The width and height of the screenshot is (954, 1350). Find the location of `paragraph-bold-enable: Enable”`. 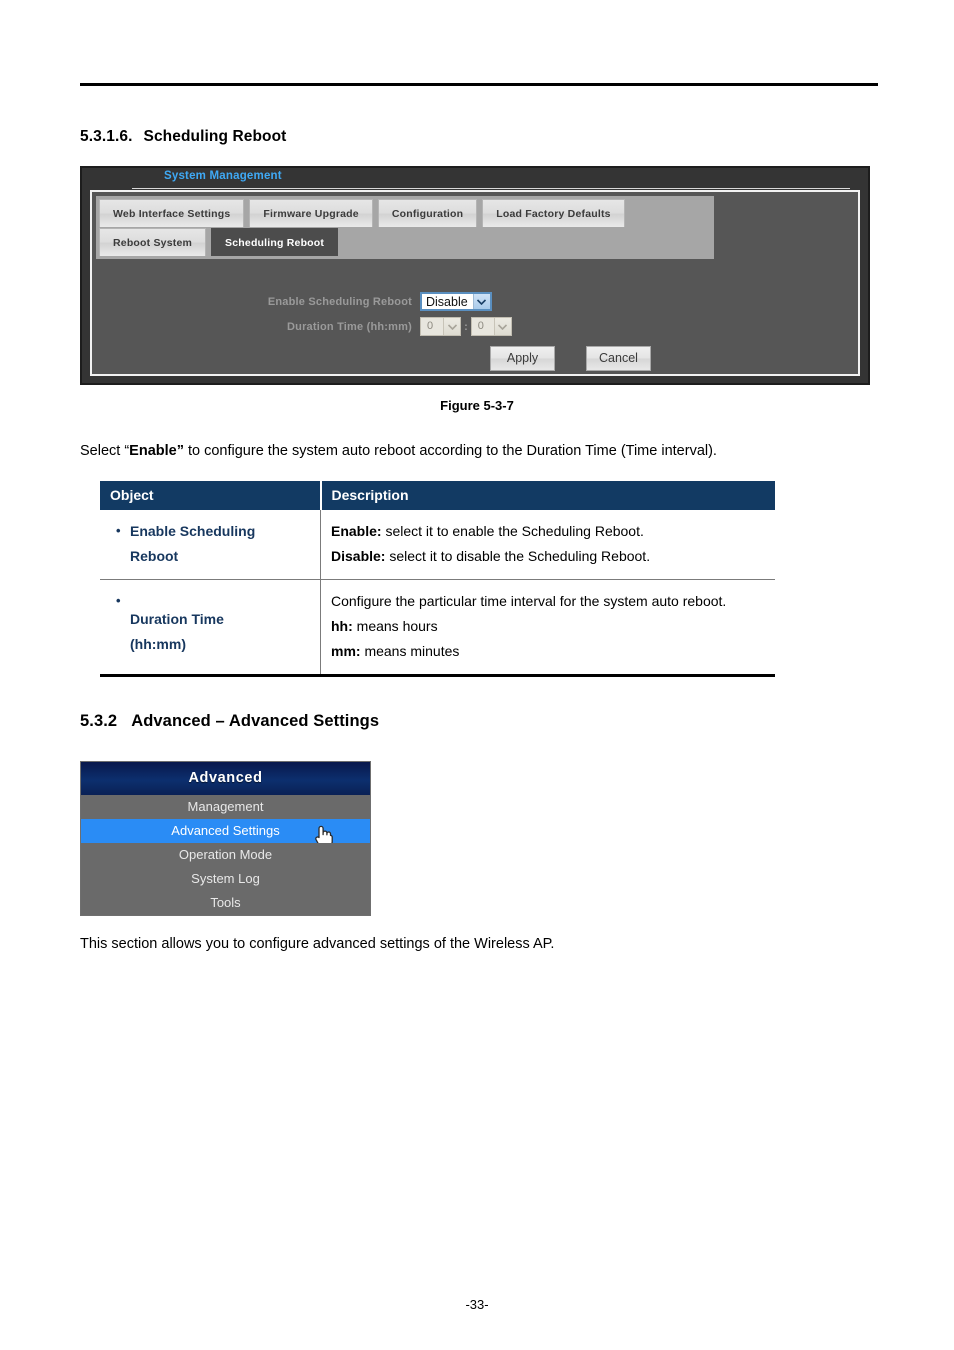

paragraph-bold-enable: Enable” is located at coordinates (156, 451).